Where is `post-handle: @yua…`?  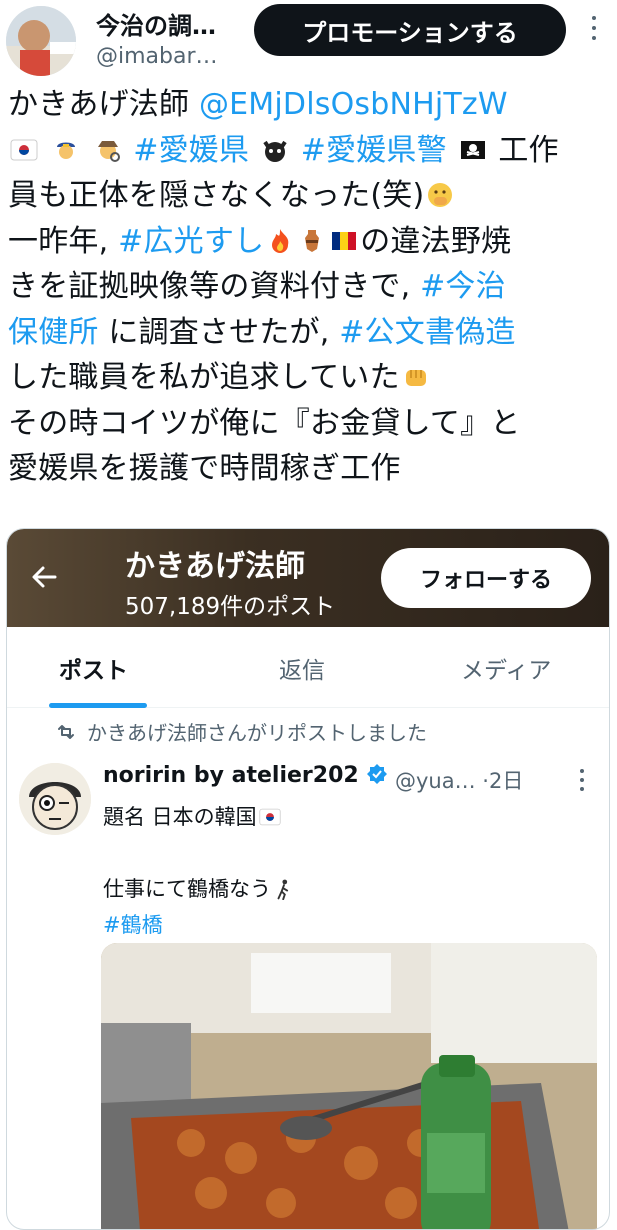
post-handle: @yua… is located at coordinates (435, 781).